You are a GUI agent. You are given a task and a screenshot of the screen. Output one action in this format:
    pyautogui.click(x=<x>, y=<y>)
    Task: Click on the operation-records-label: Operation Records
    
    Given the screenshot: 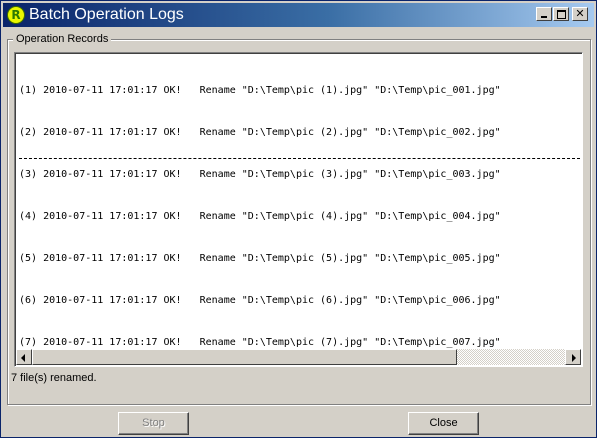 What is the action you would take?
    pyautogui.click(x=62, y=39)
    